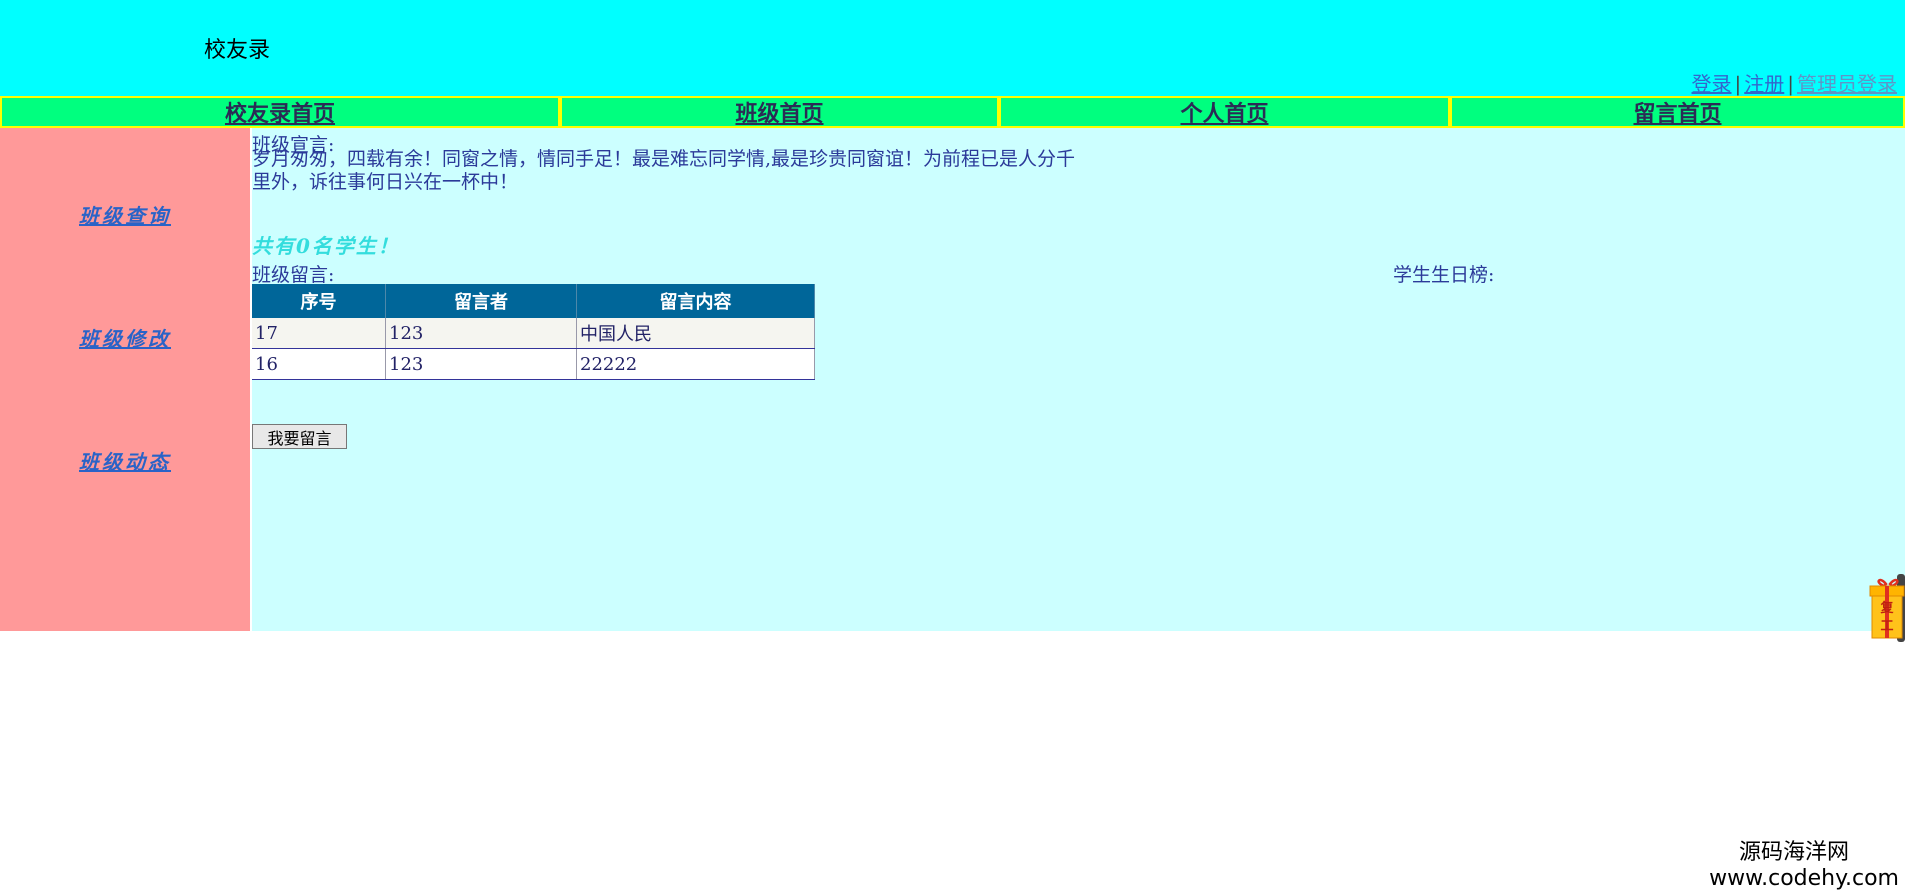 The width and height of the screenshot is (1905, 893). I want to click on nav-item-personal-home: 个人首页, so click(1224, 112).